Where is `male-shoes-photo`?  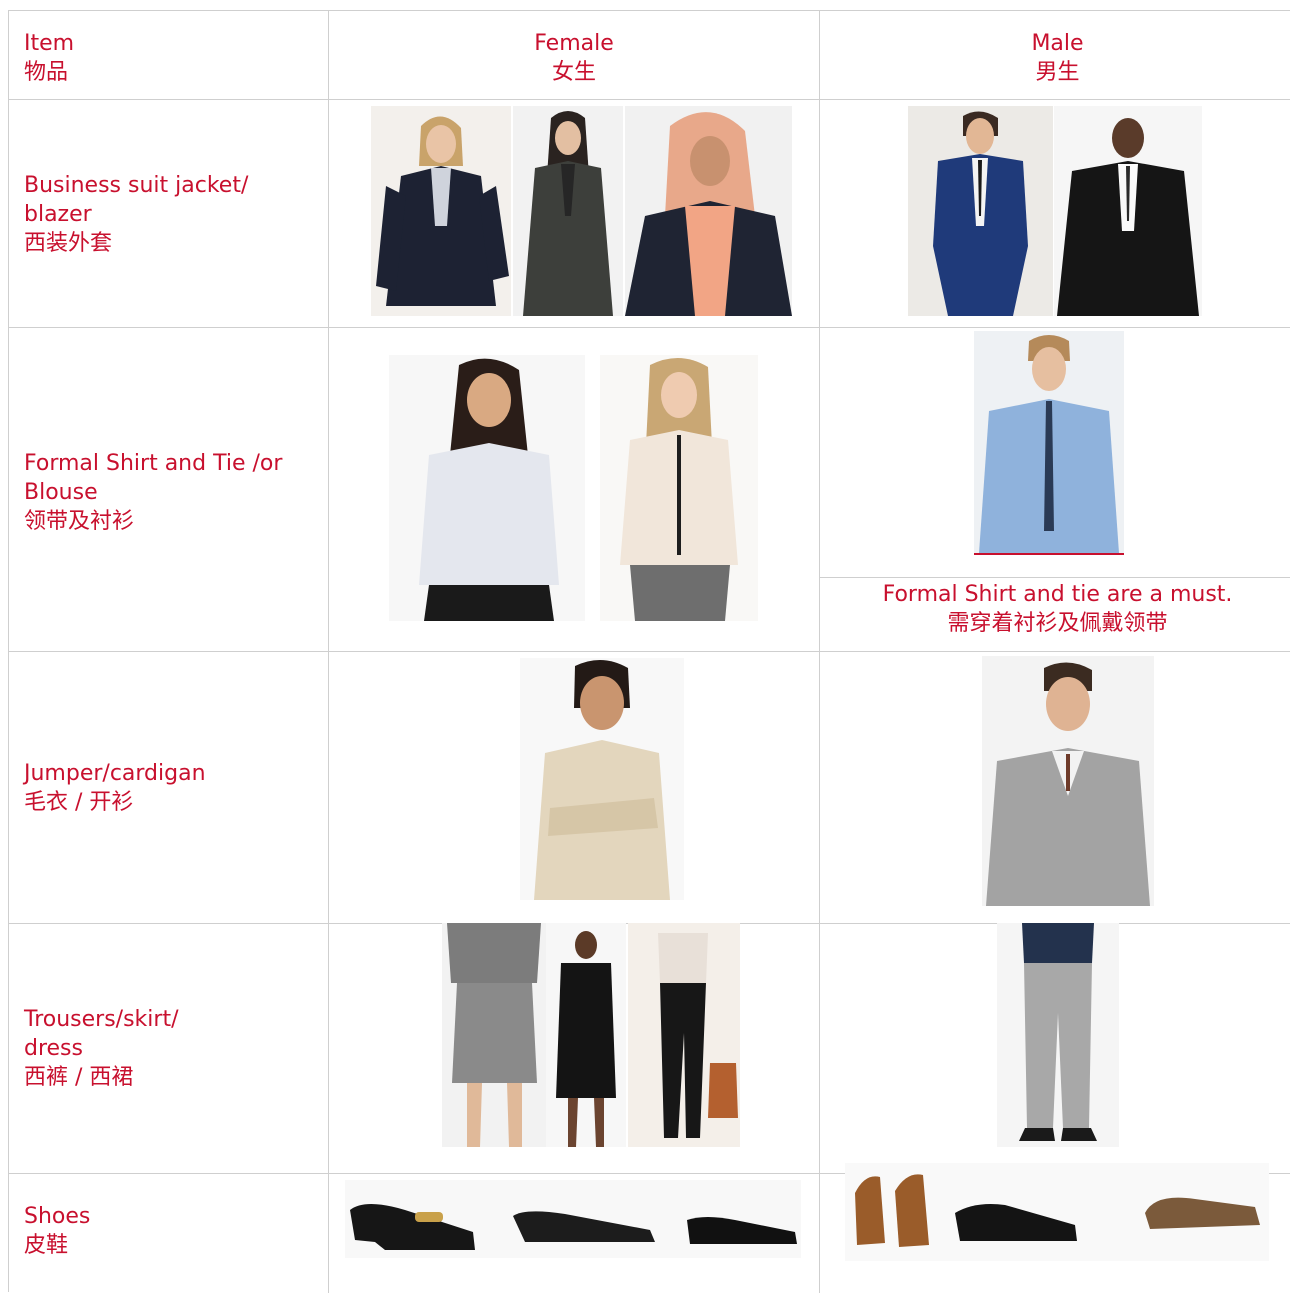 male-shoes-photo is located at coordinates (1057, 1212).